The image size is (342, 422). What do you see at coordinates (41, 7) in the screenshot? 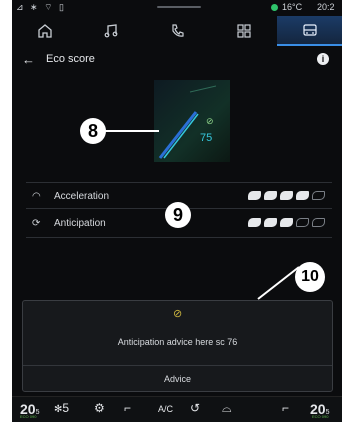
I see `status-icons: ⊿ ∗ ⌔ ▯` at bounding box center [41, 7].